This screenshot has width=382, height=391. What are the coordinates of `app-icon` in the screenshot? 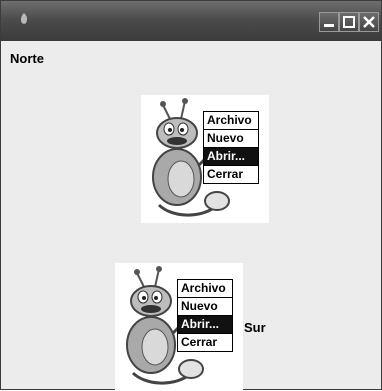 It's located at (24, 18).